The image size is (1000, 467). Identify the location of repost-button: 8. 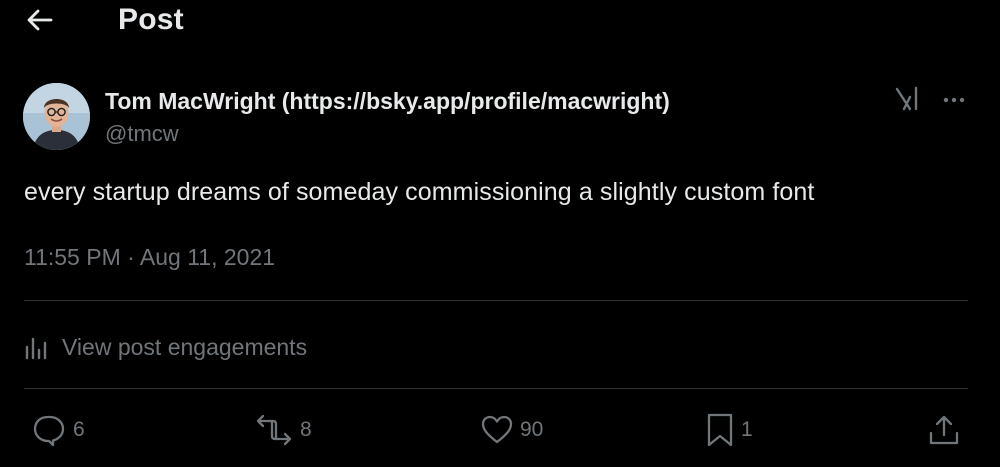
(283, 430).